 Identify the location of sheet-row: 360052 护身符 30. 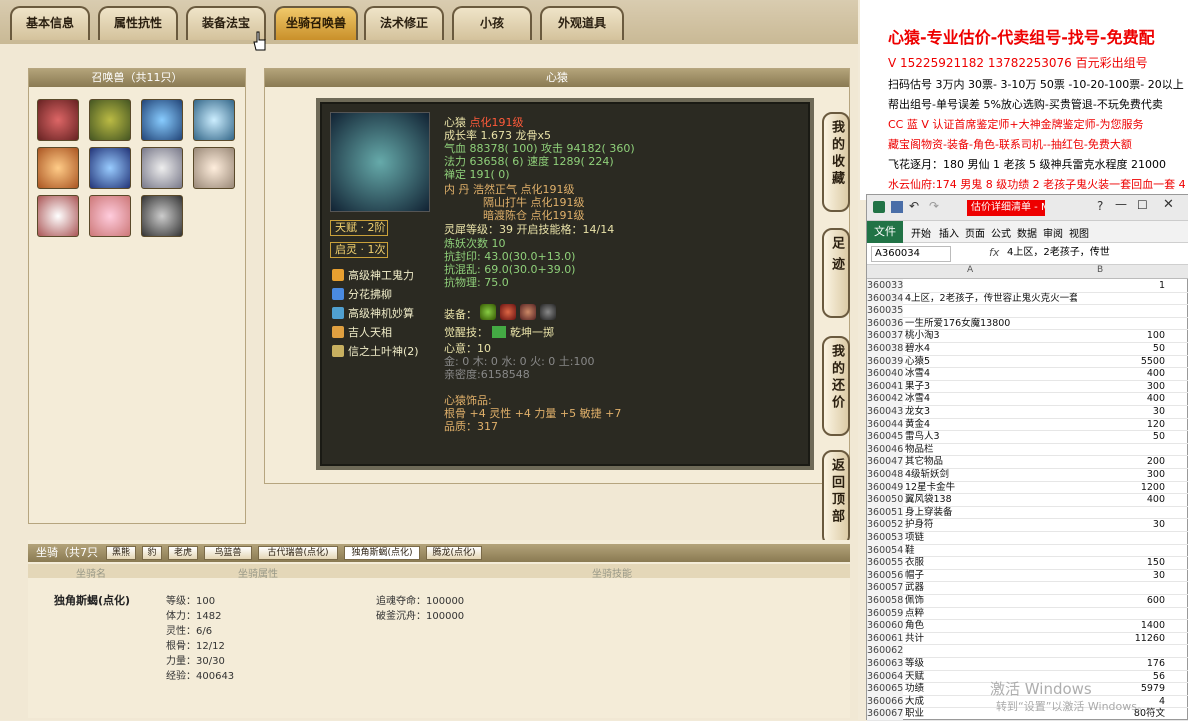
(1027, 525).